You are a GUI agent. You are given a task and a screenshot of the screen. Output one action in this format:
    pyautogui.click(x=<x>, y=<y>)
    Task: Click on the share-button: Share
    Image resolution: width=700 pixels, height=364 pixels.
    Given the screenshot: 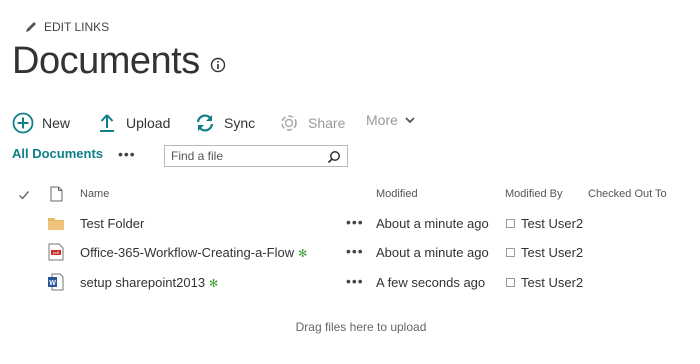 What is the action you would take?
    pyautogui.click(x=311, y=123)
    